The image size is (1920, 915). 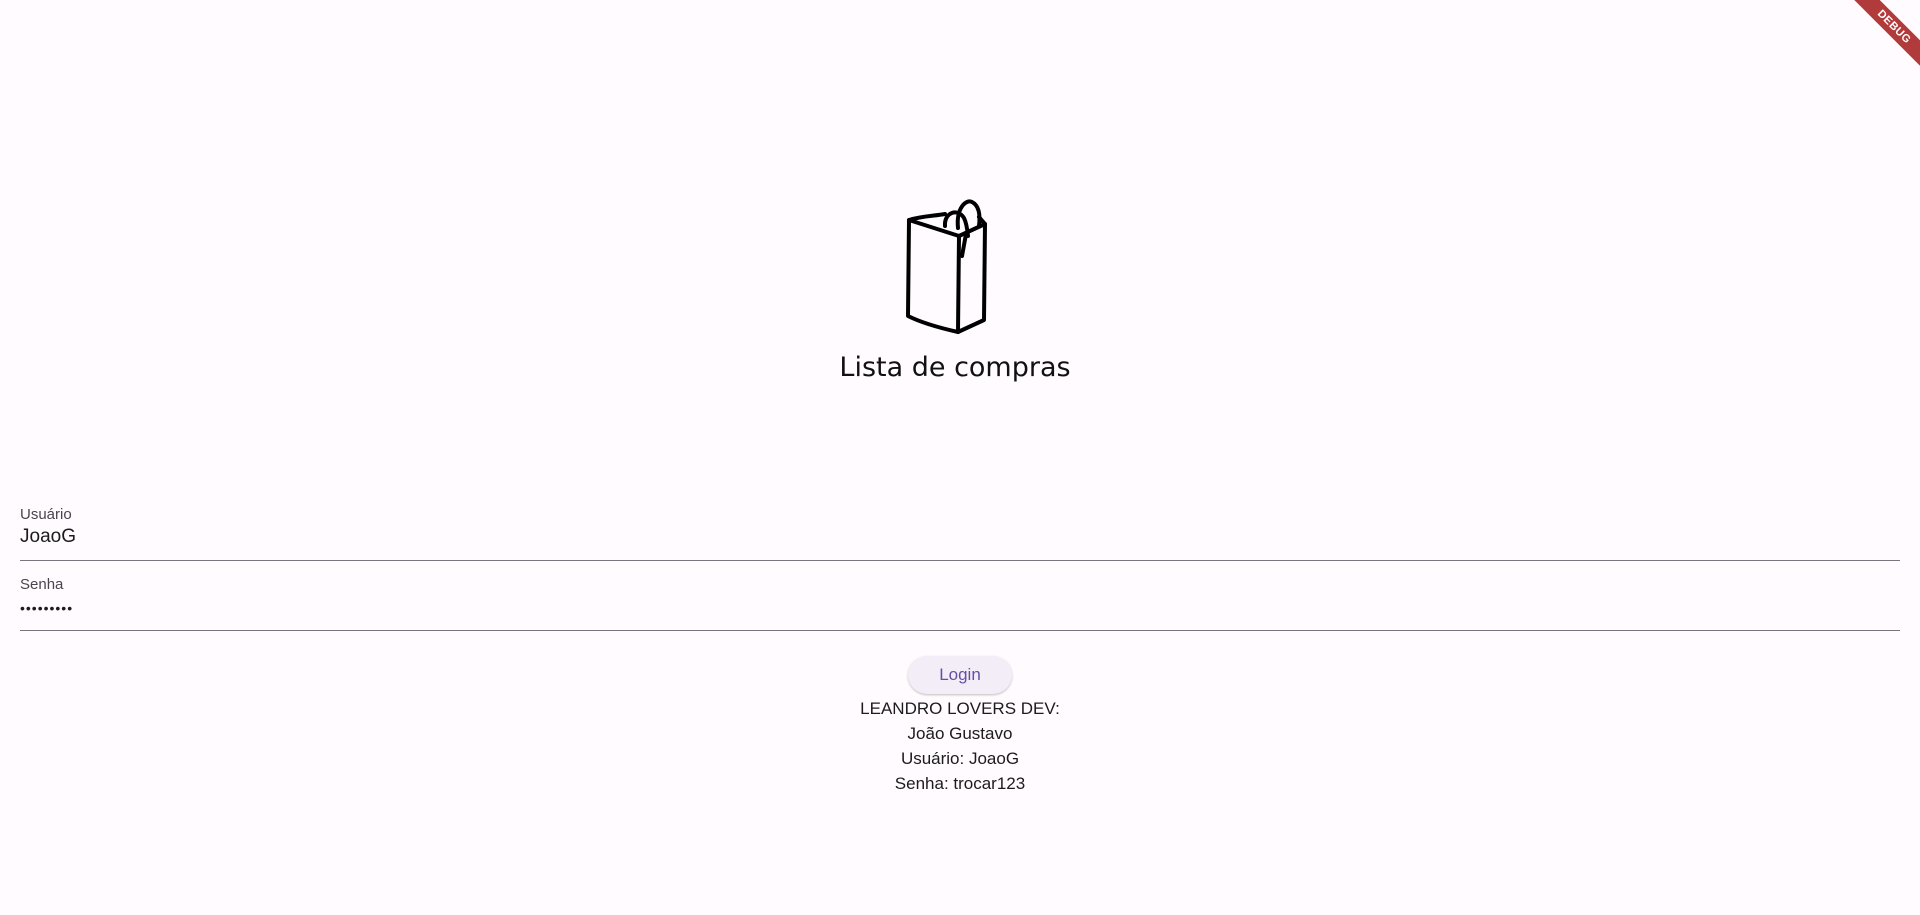 What do you see at coordinates (960, 675) in the screenshot?
I see `login-button: Login` at bounding box center [960, 675].